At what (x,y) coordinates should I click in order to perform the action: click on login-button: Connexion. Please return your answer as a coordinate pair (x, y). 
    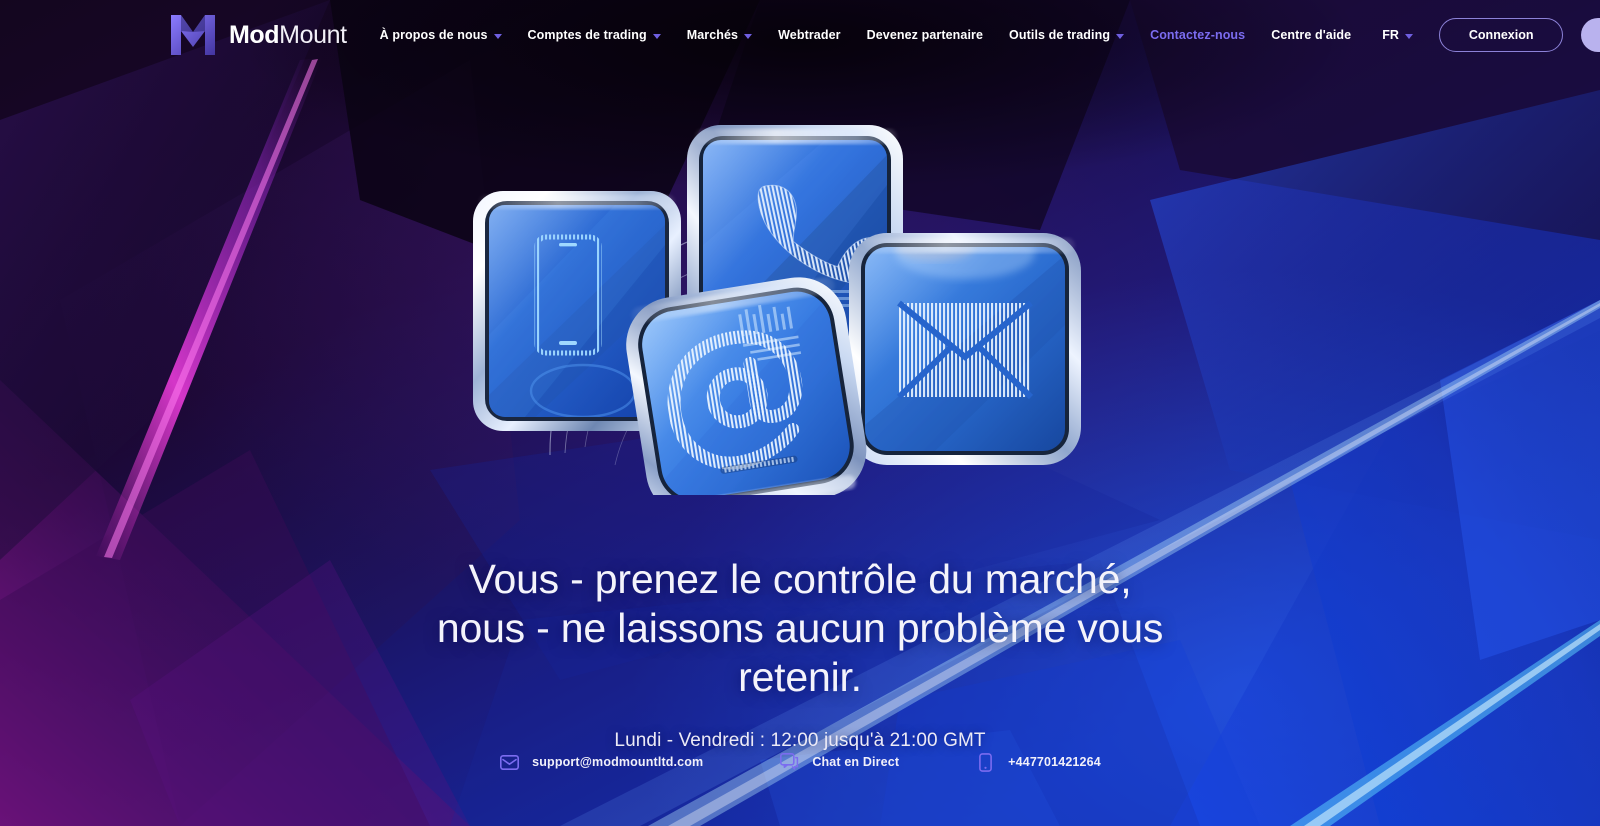
    Looking at the image, I should click on (1501, 35).